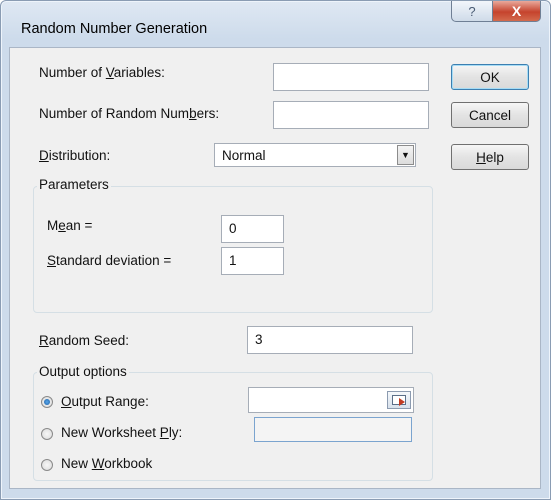 Image resolution: width=551 pixels, height=500 pixels. What do you see at coordinates (244, 155) in the screenshot?
I see `distribution-value: Normal` at bounding box center [244, 155].